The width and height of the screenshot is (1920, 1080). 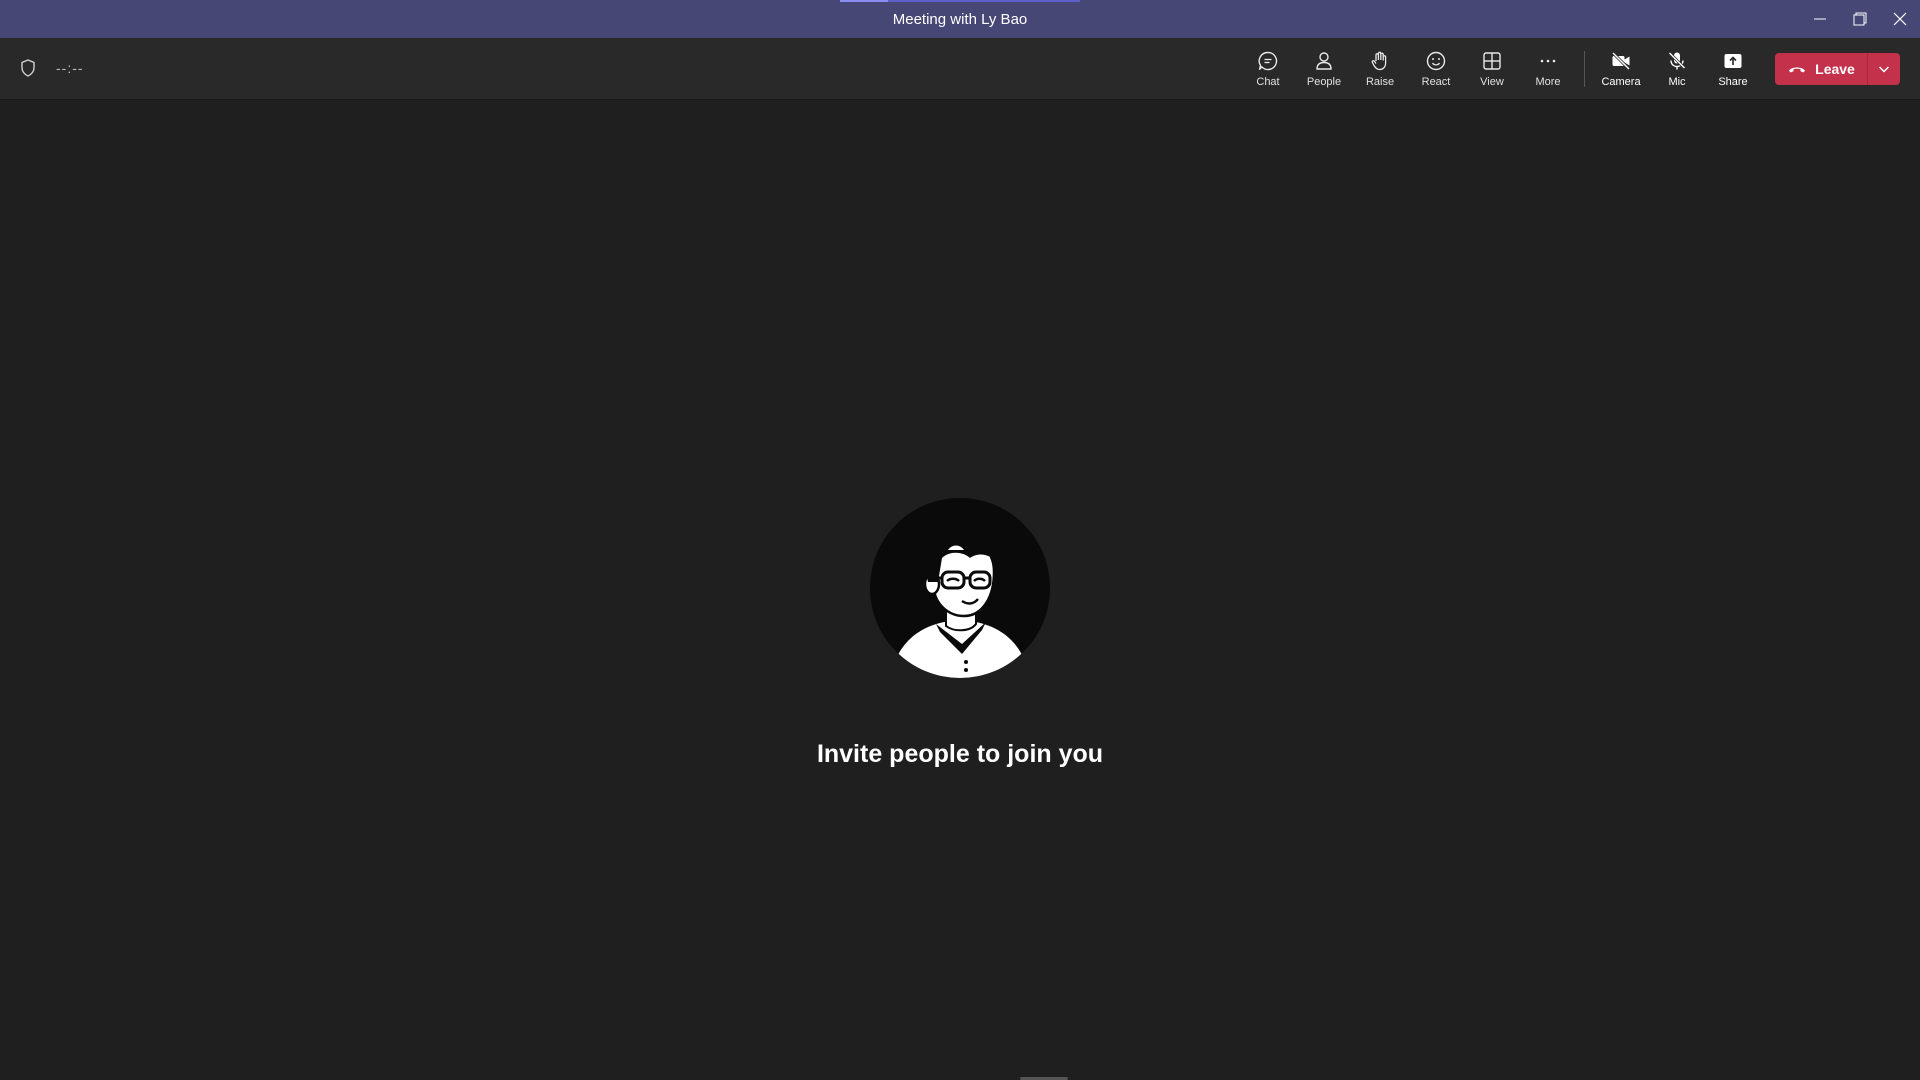 I want to click on share-button: Share, so click(x=1733, y=68).